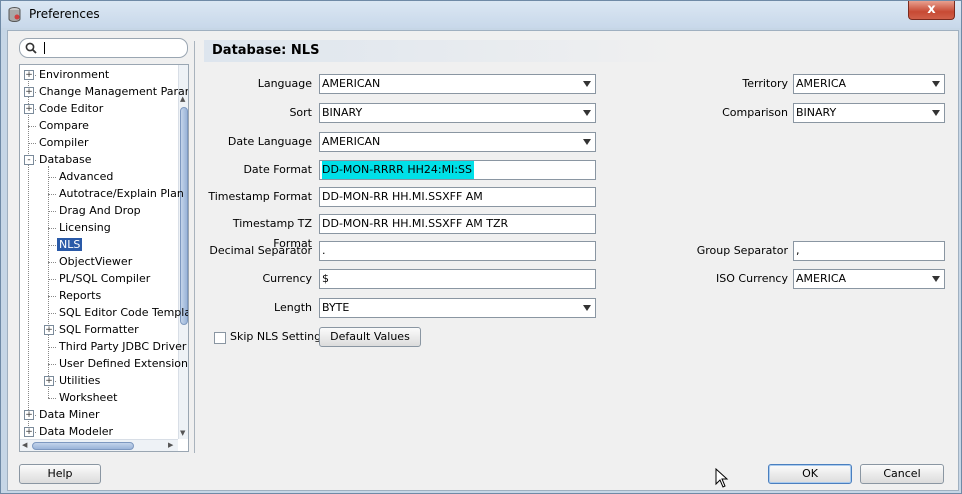 The width and height of the screenshot is (962, 494). I want to click on tree-item: Data Modeler, so click(76, 432).